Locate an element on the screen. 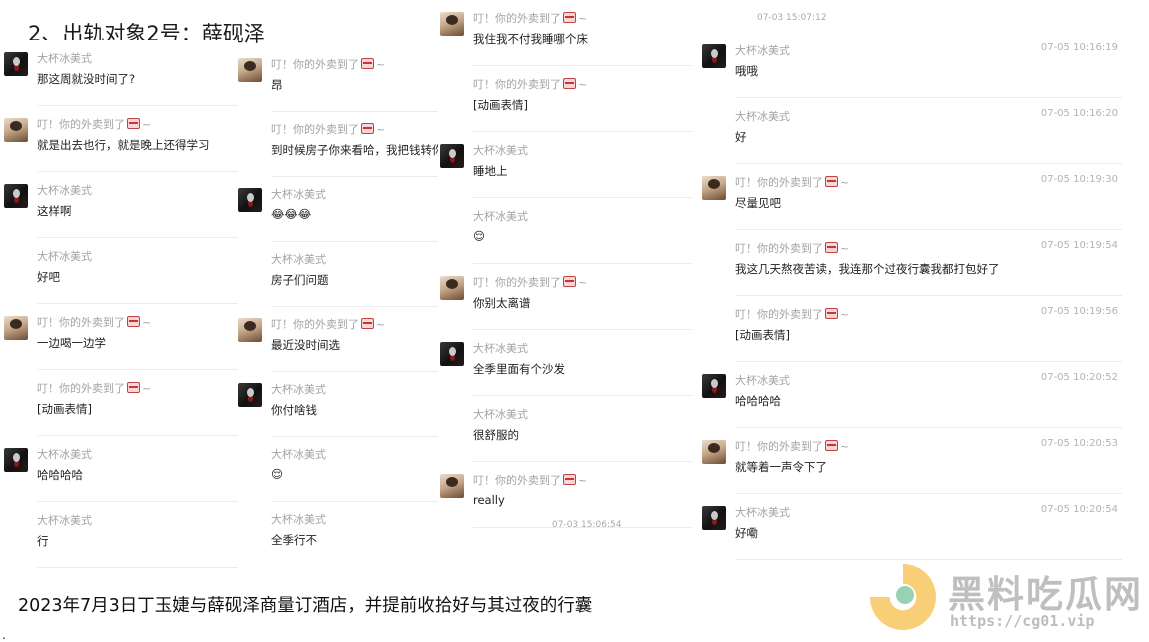 This screenshot has width=1149, height=642. message-text: 全季里面有个沙发 is located at coordinates (519, 369).